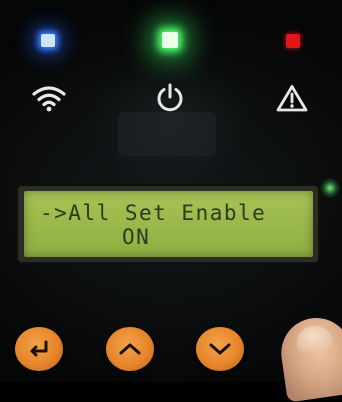 Image resolution: width=342 pixels, height=402 pixels. I want to click on chevron-up-icon, so click(130, 349).